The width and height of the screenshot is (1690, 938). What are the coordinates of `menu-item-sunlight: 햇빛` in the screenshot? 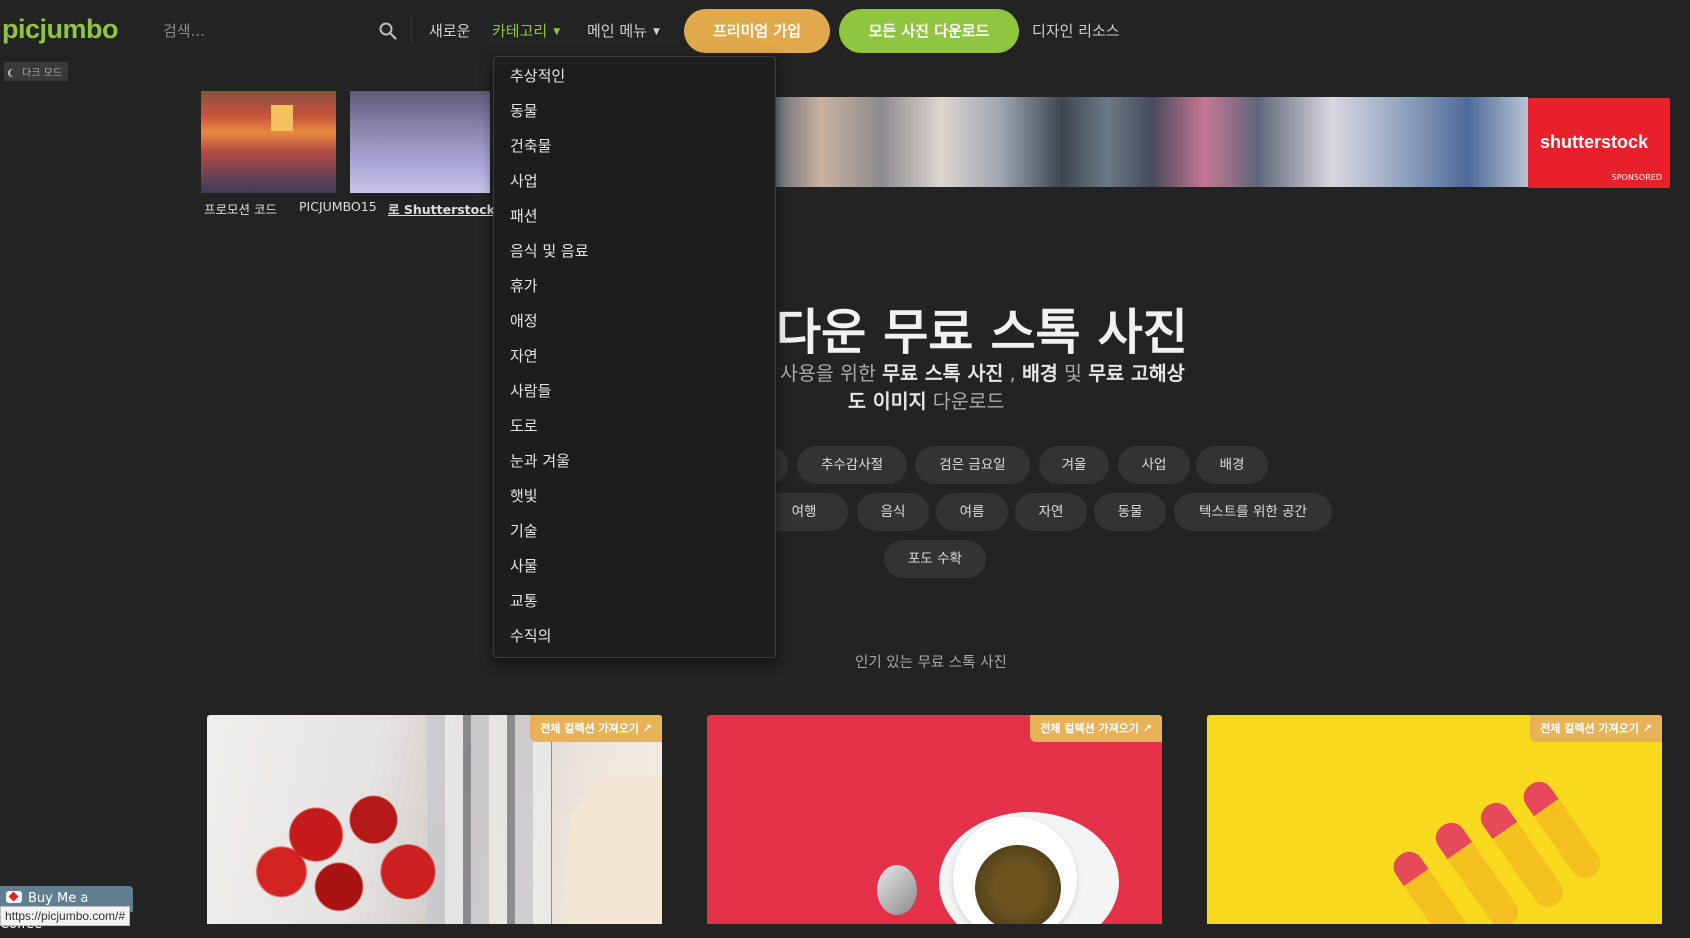 It's located at (524, 495).